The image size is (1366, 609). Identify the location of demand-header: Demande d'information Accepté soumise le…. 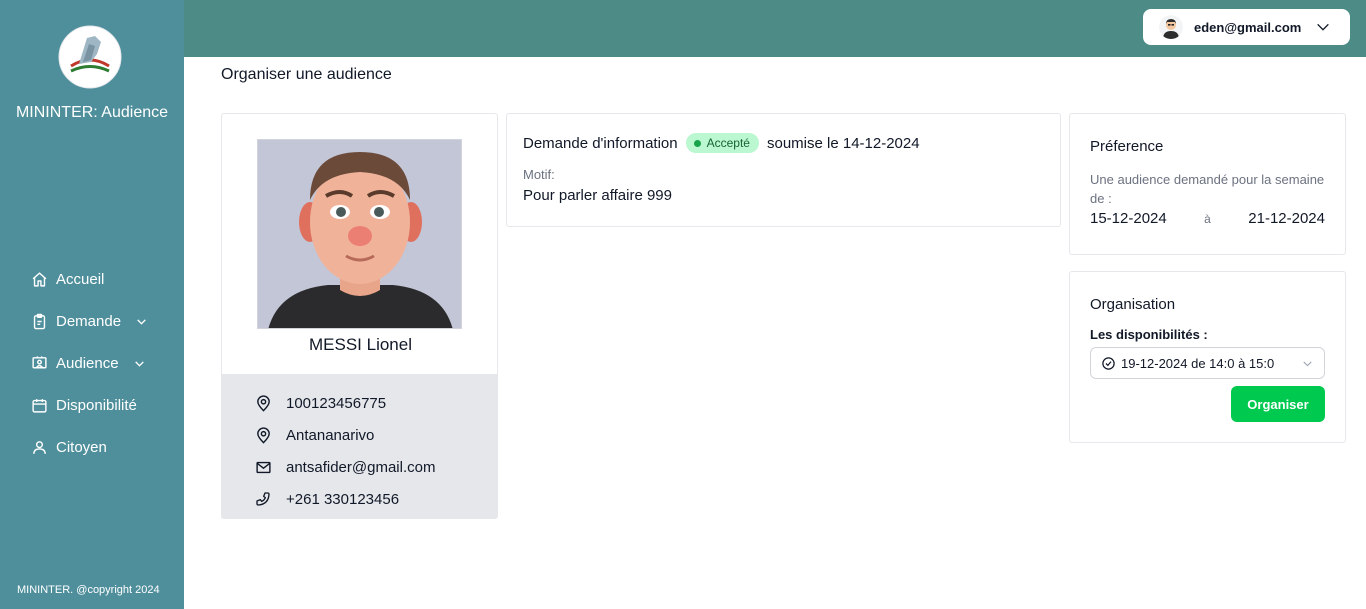
(783, 143).